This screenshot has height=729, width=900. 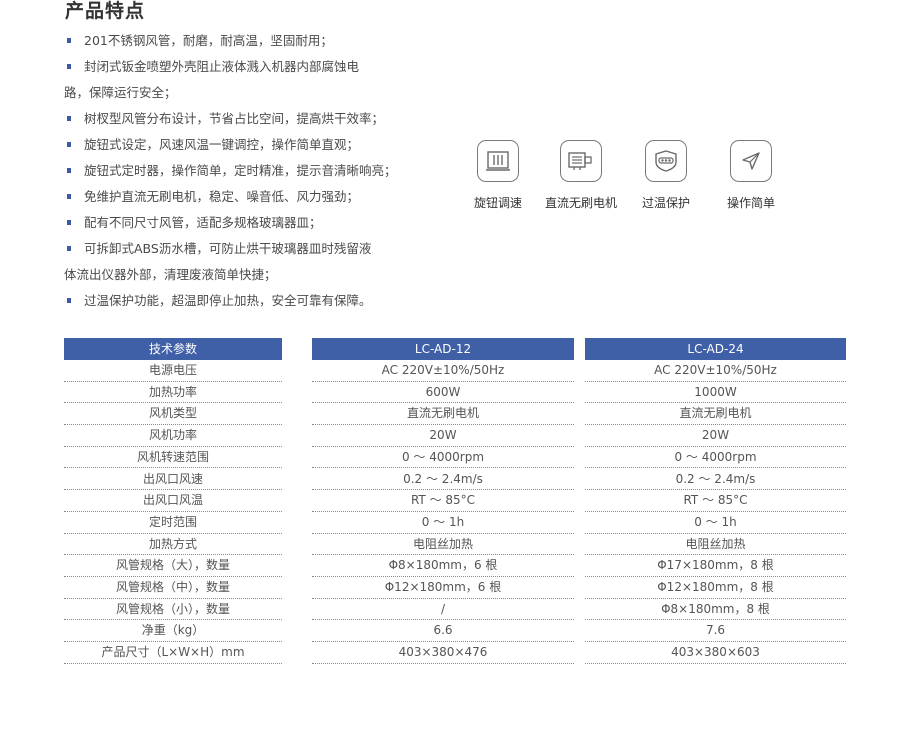 What do you see at coordinates (455, 480) in the screenshot?
I see `table-row: 出风口风速 0.2 ～ 2.4m/s 0.2 ～ 2.4m/s` at bounding box center [455, 480].